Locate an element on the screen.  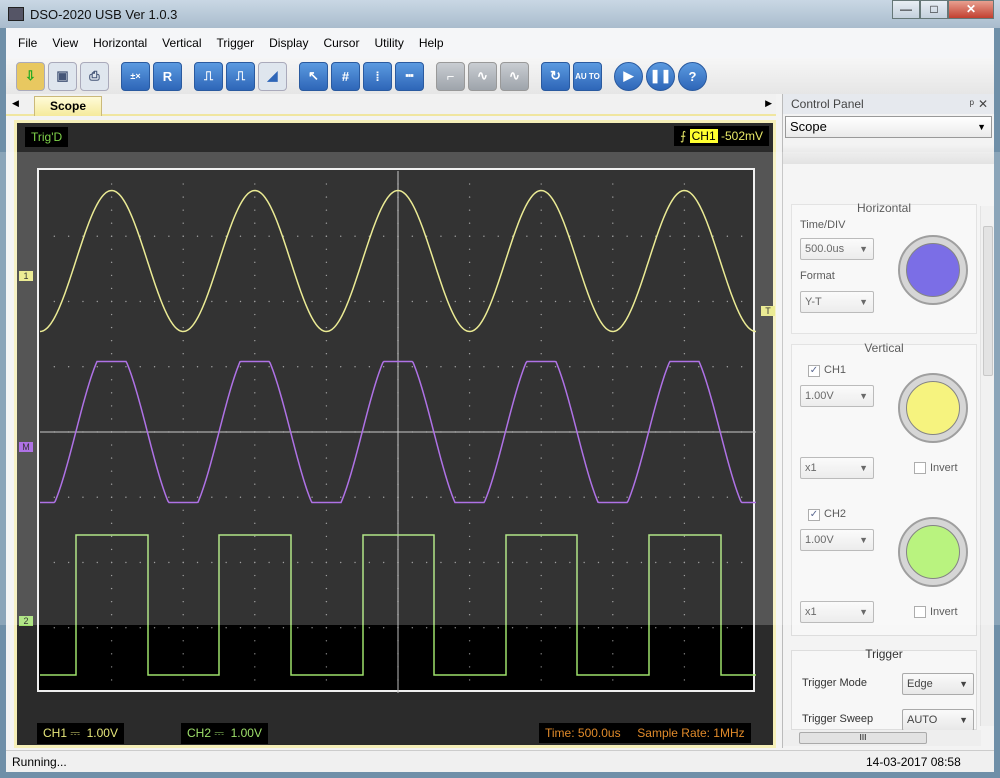
trigger-mode-value: Edge is located at coordinates (920, 684).